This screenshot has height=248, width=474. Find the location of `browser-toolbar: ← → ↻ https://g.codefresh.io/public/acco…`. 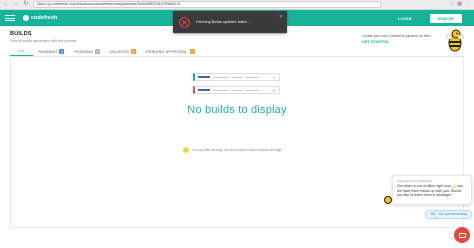

browser-toolbar: ← → ↻ https://g.codefresh.io/public/acco… is located at coordinates (237, 5).